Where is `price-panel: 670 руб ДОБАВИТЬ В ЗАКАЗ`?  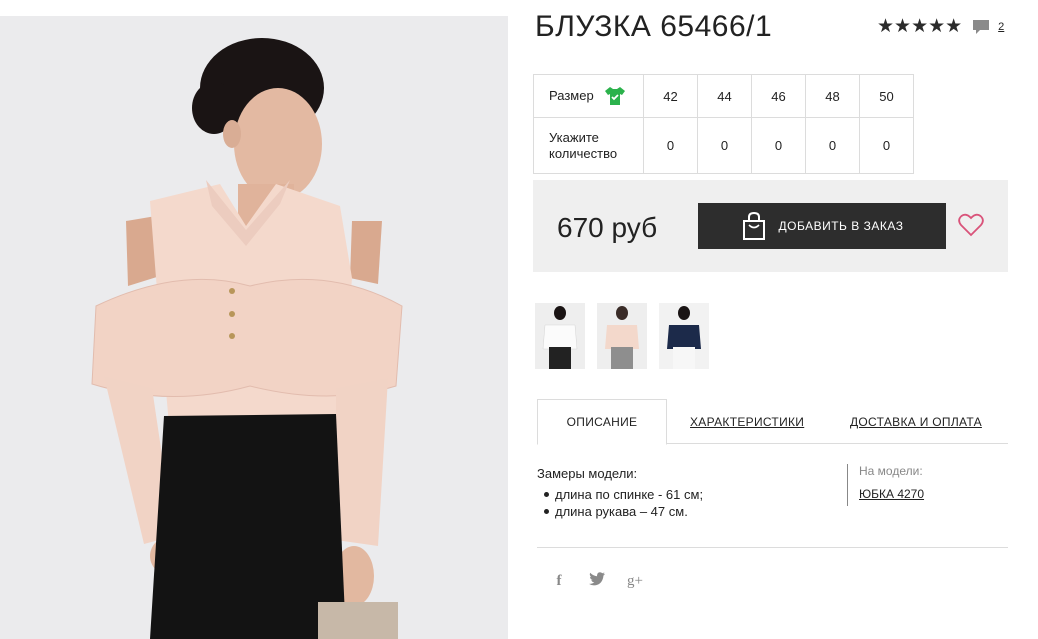 price-panel: 670 руб ДОБАВИТЬ В ЗАКАЗ is located at coordinates (770, 226).